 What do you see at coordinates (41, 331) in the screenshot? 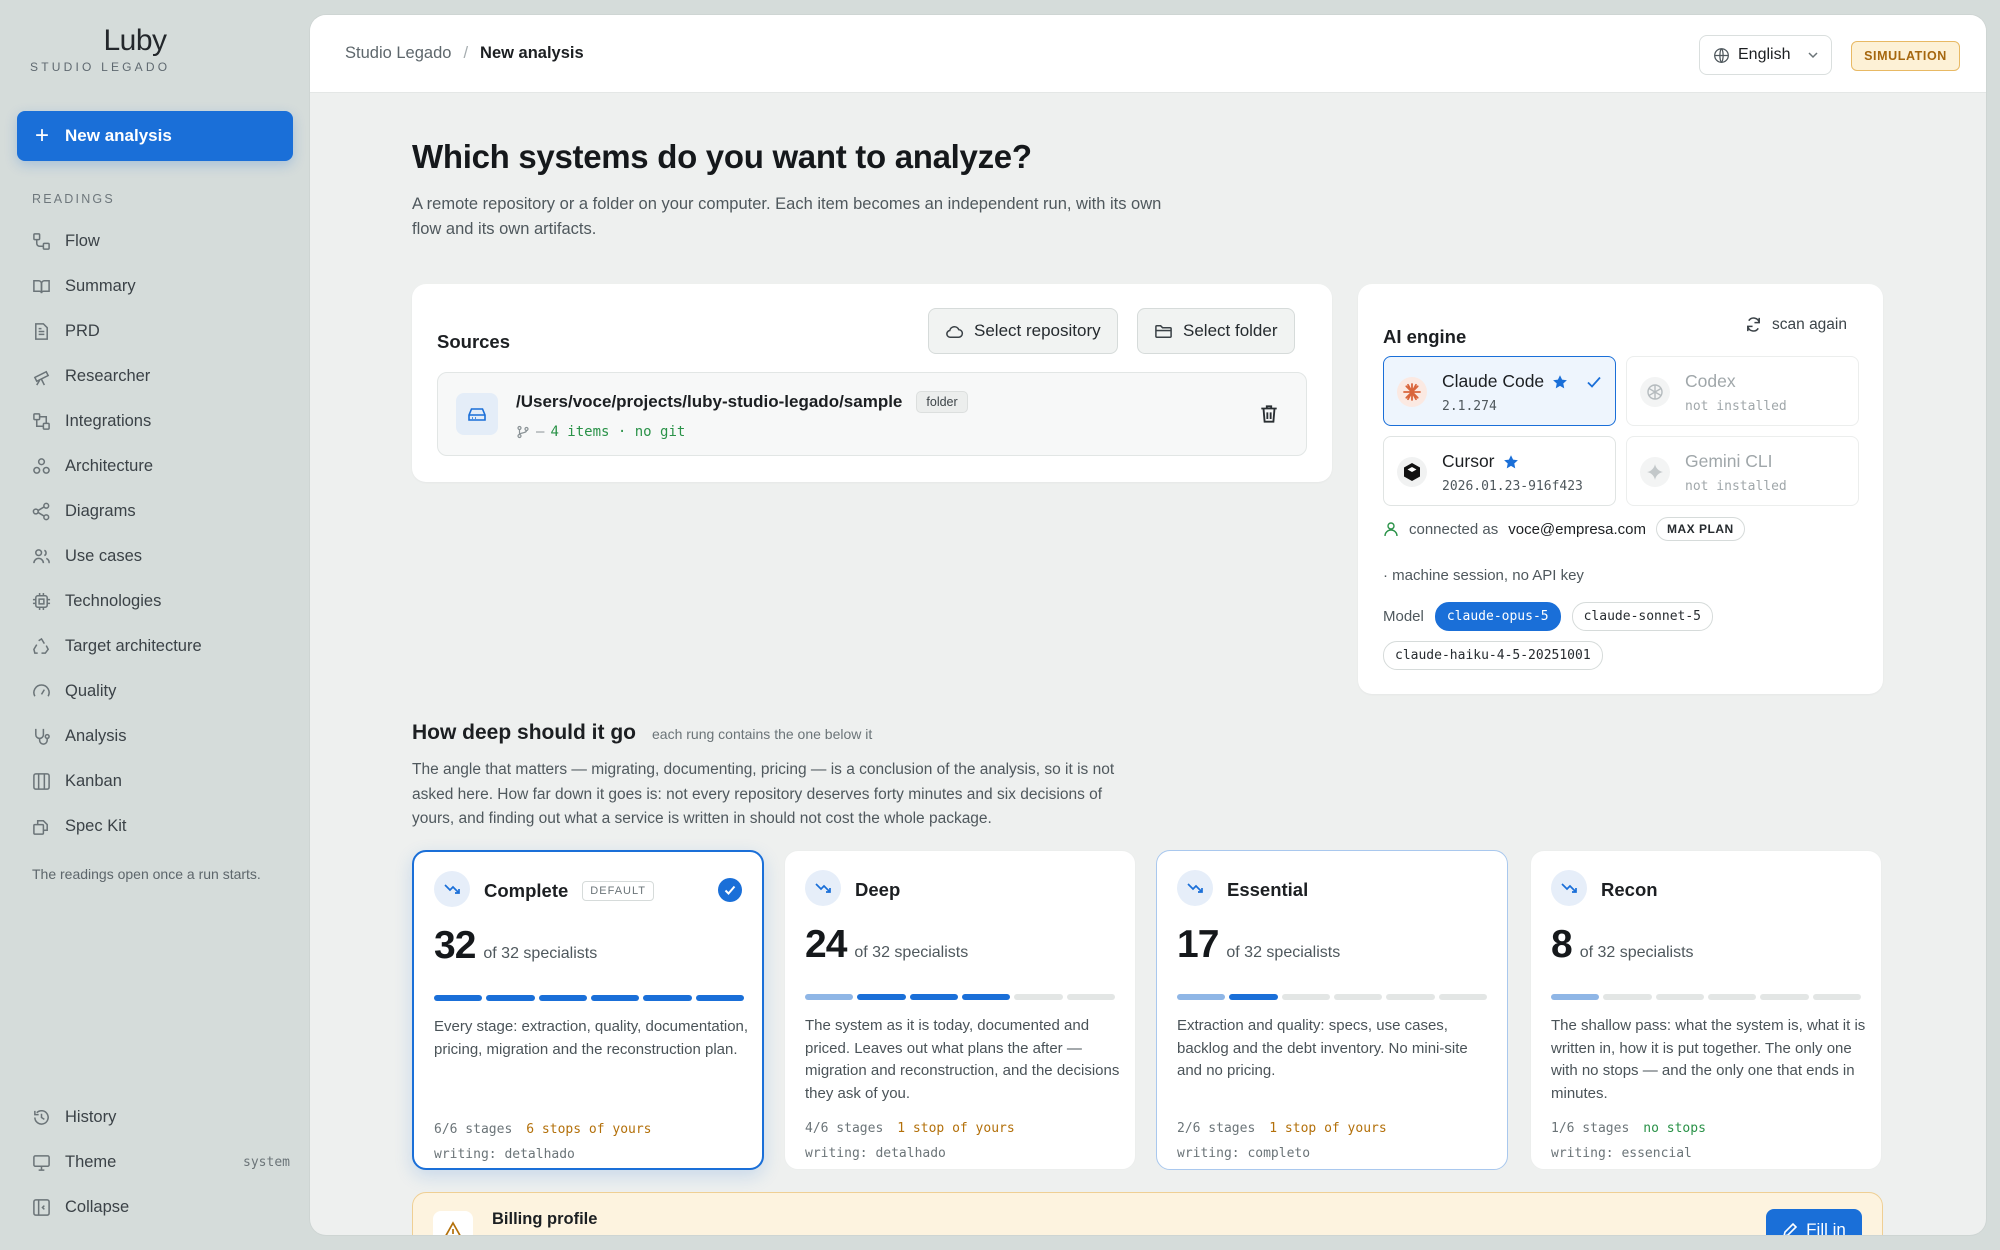
I see `document-icon` at bounding box center [41, 331].